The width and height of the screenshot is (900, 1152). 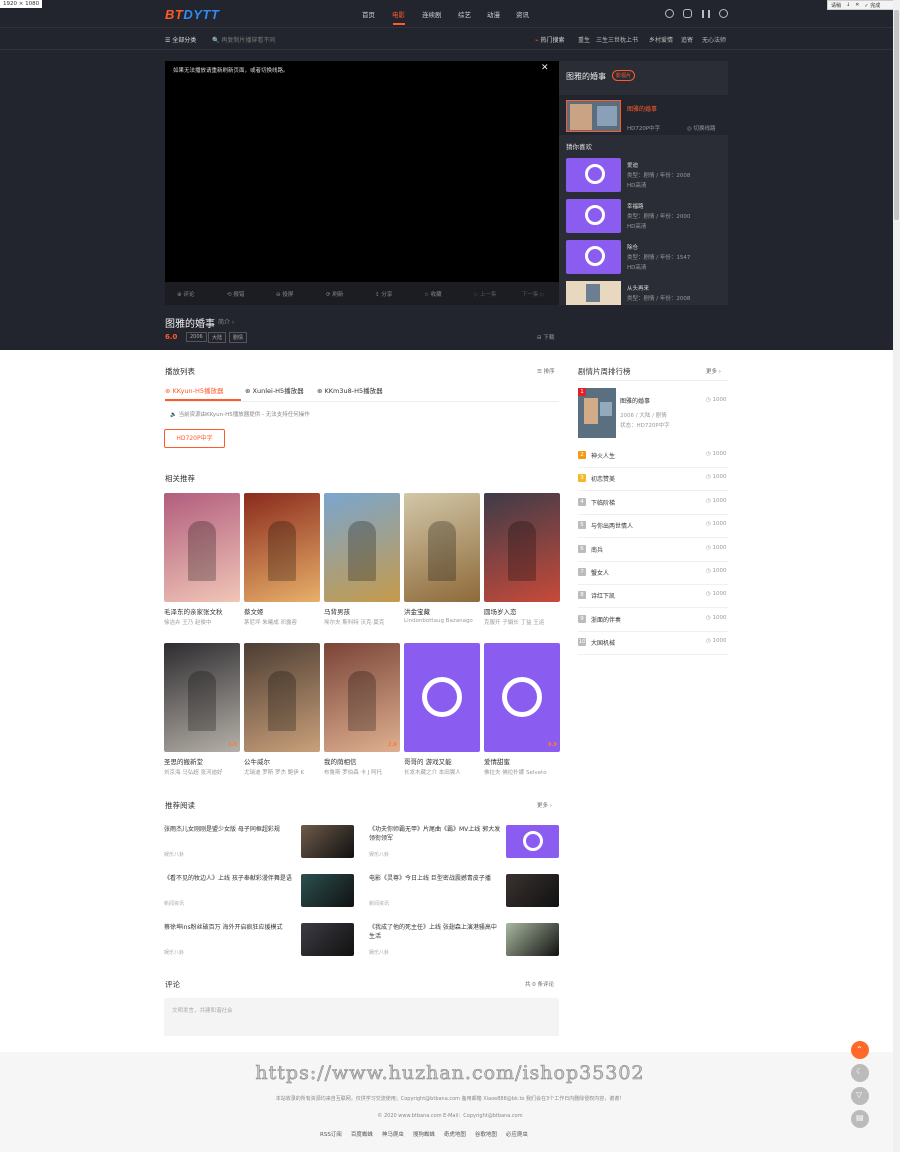 I want to click on related-card-title: 毛泽东的亲家张文秋, so click(x=202, y=611).